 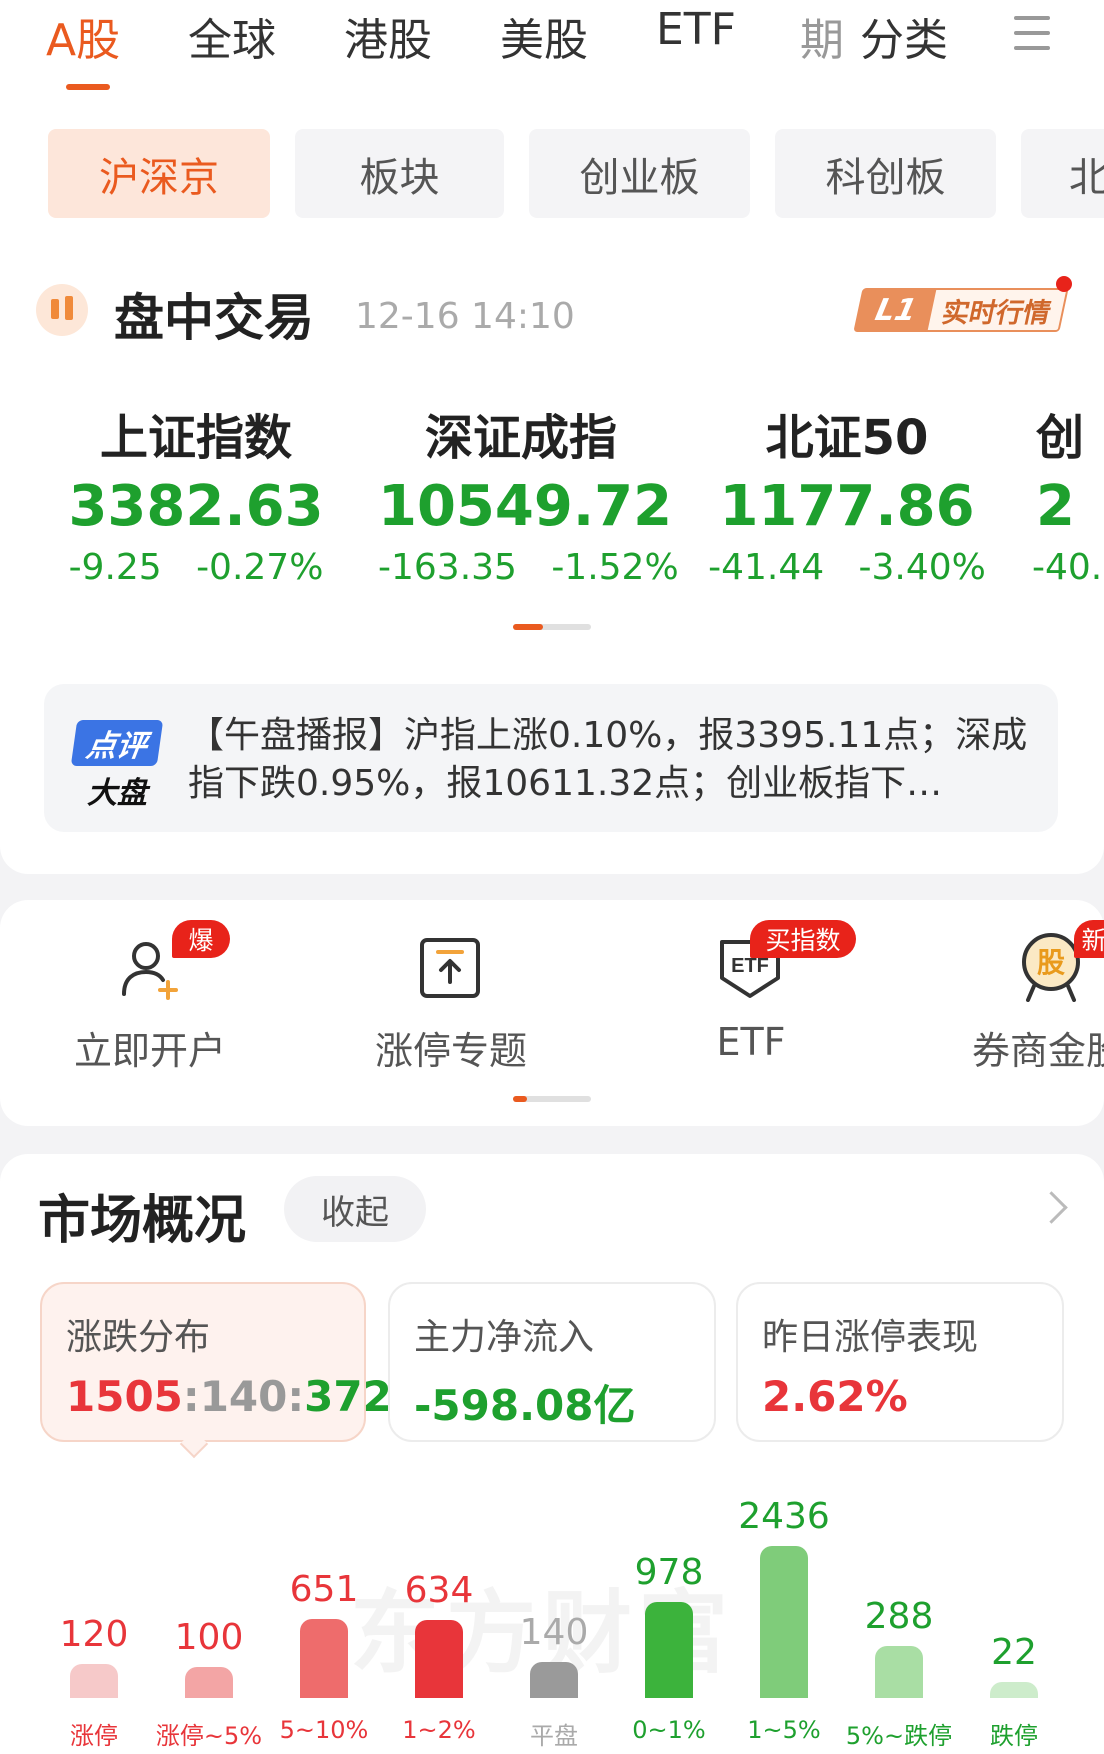 I want to click on stat-label: 涨跌分布, so click(x=138, y=1337).